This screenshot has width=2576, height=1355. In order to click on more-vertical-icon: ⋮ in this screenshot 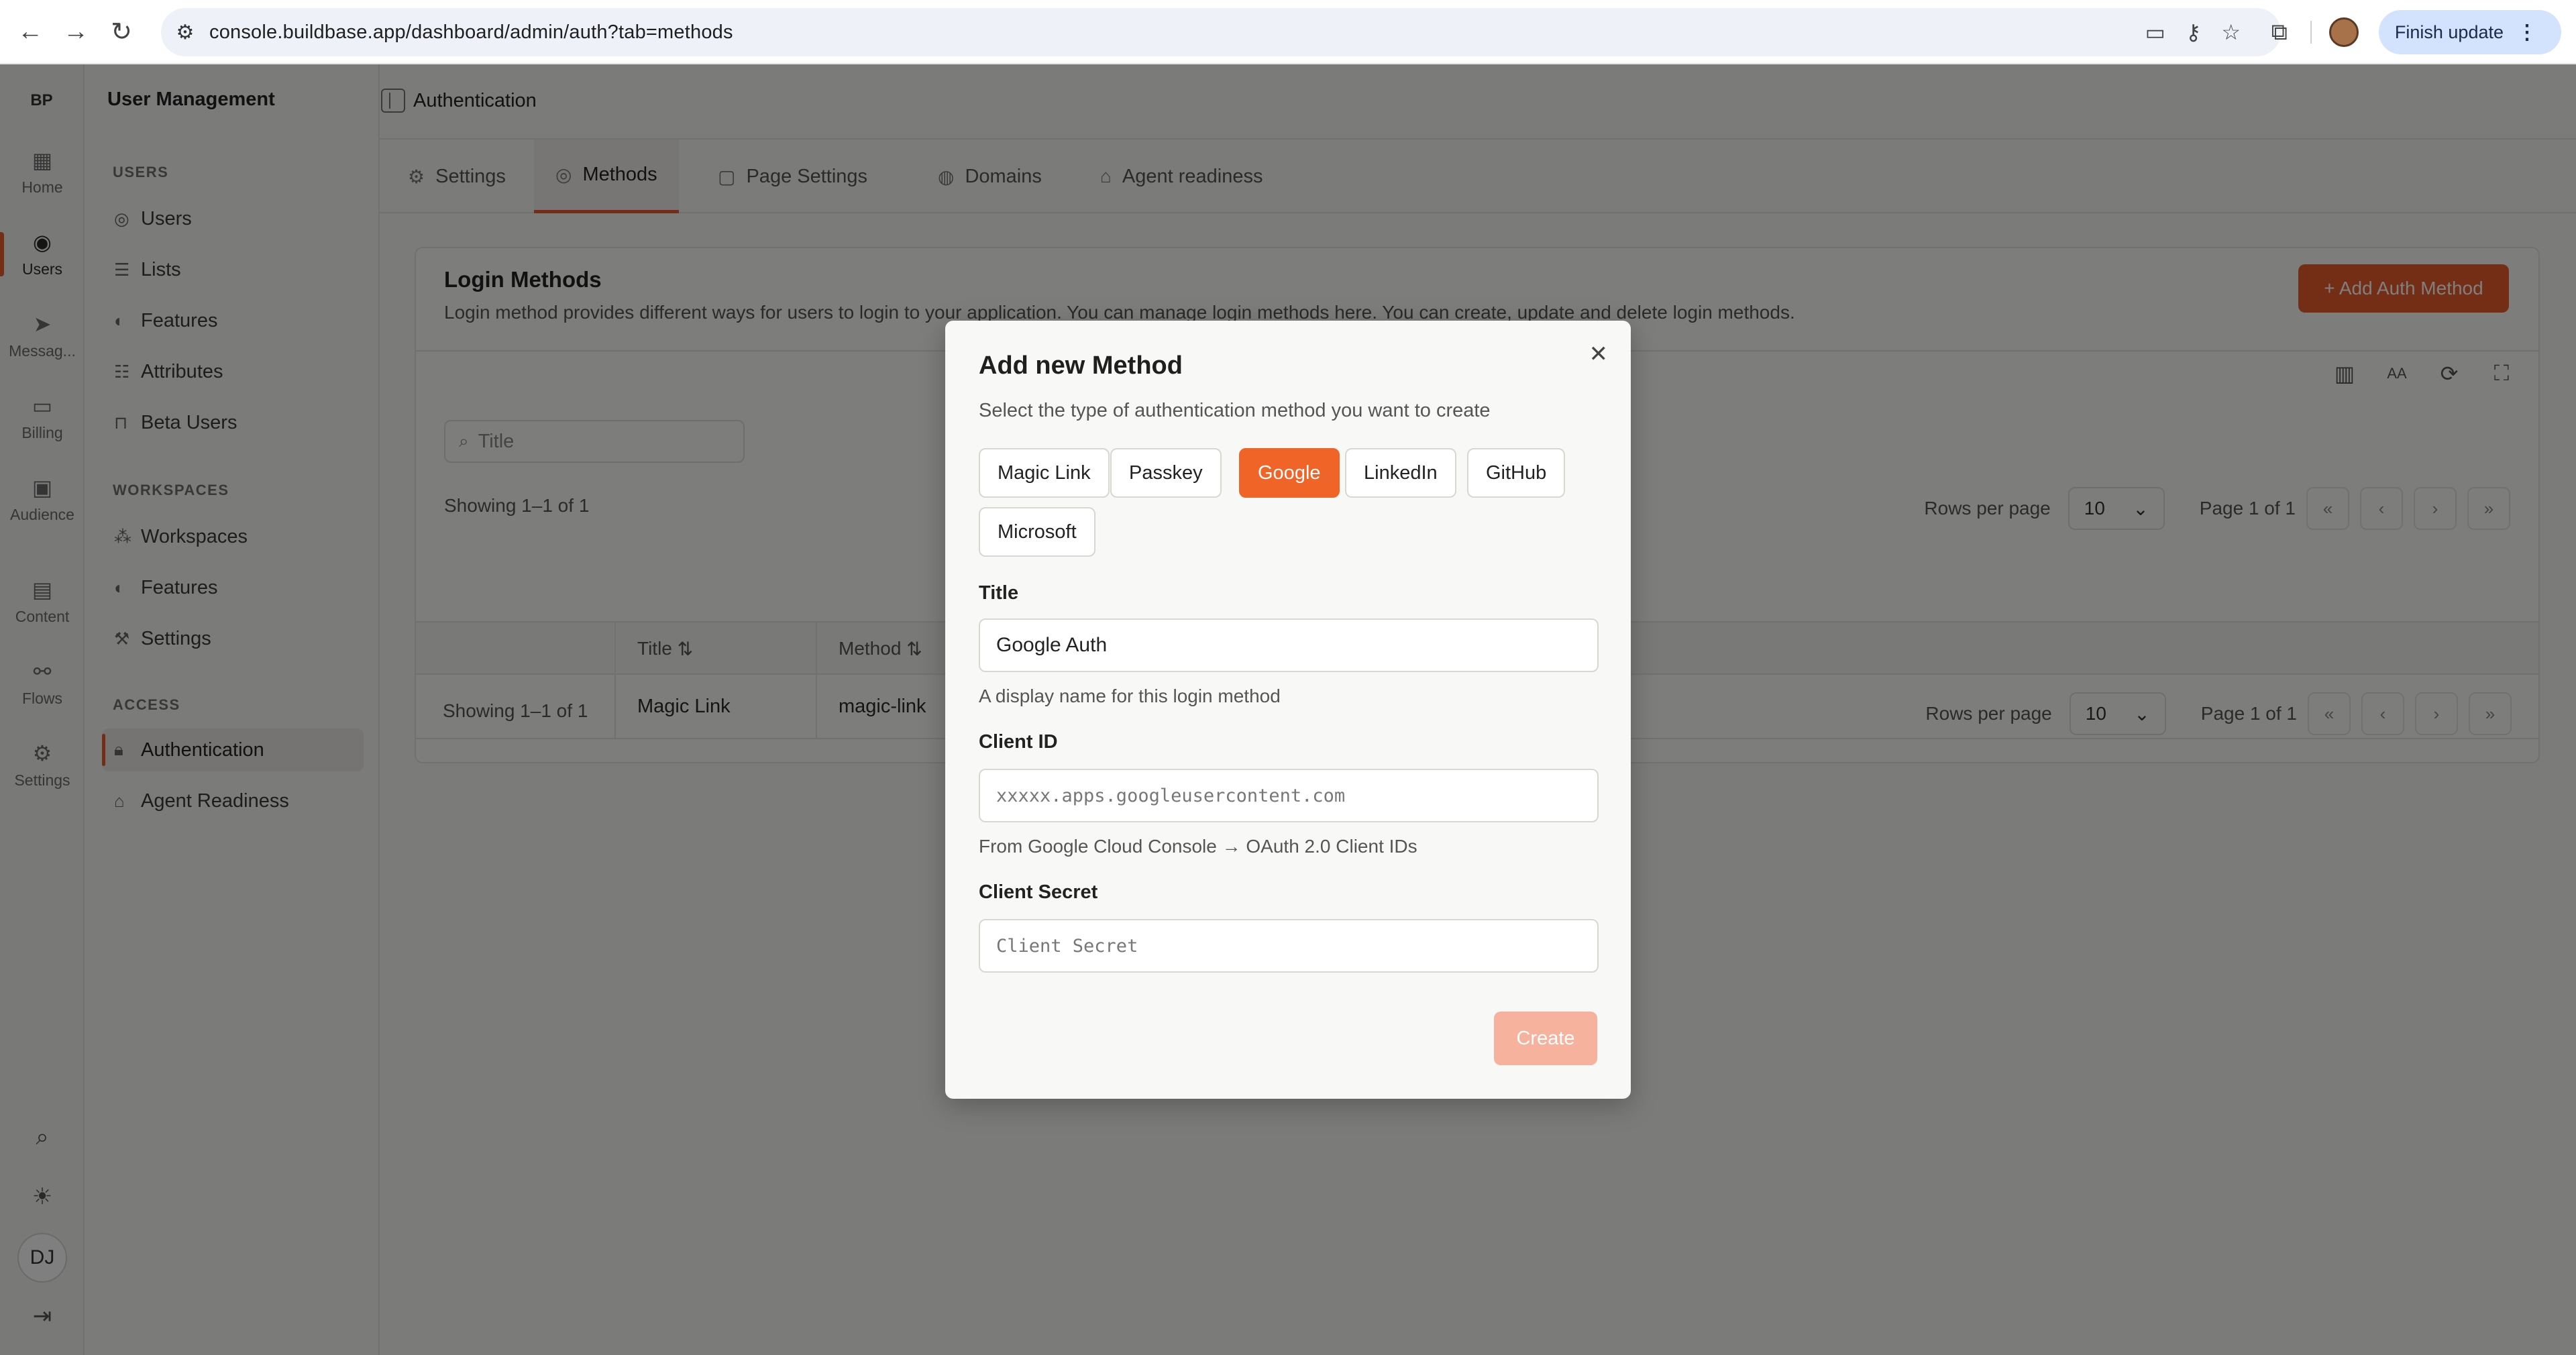, I will do `click(2527, 32)`.